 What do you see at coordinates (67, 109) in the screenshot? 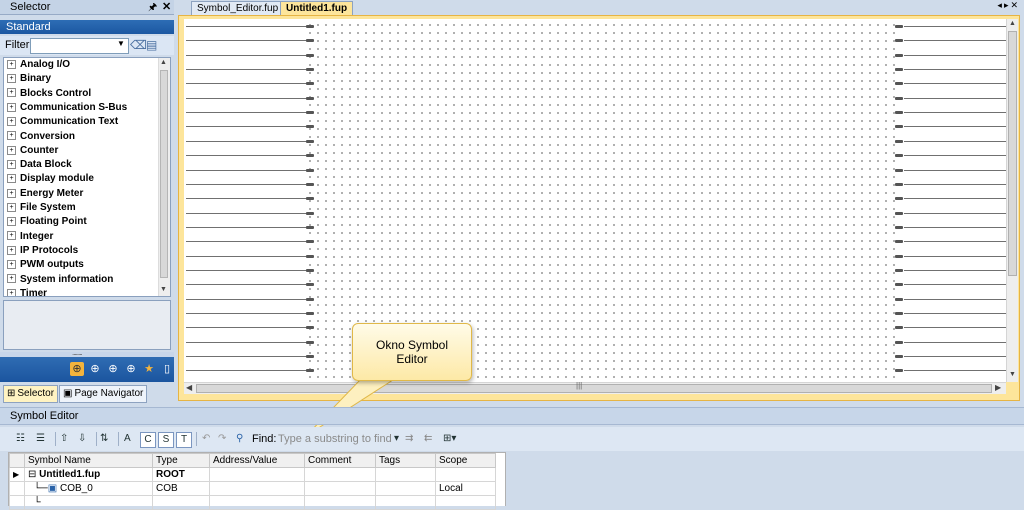
I see `tree-item: + Communication S-Bus` at bounding box center [67, 109].